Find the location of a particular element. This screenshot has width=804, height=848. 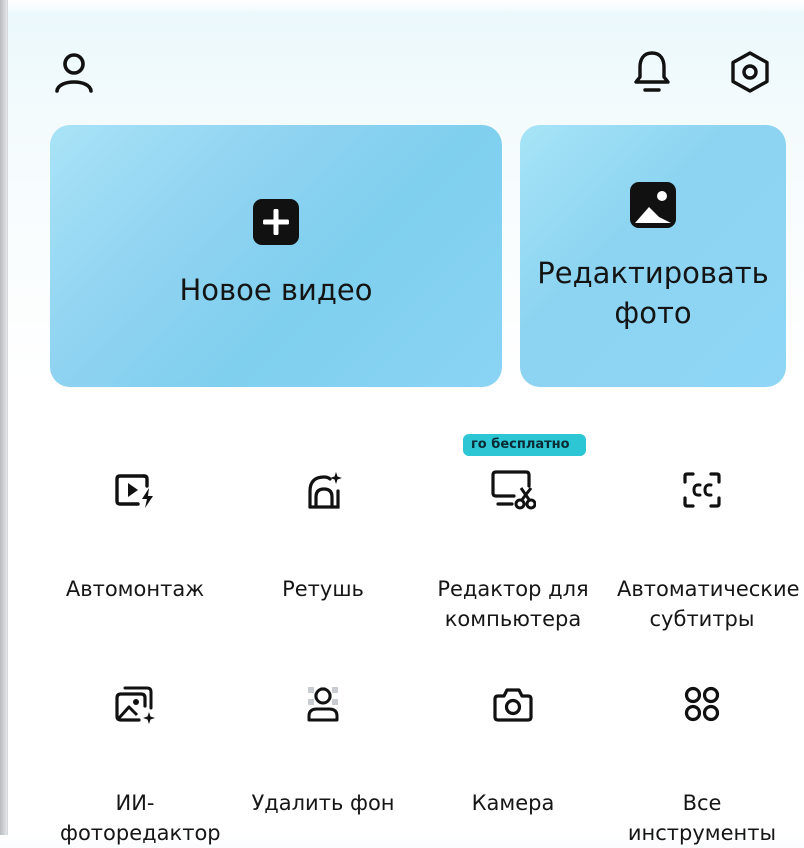

edit-photo-card: Редактировать фото is located at coordinates (653, 256).